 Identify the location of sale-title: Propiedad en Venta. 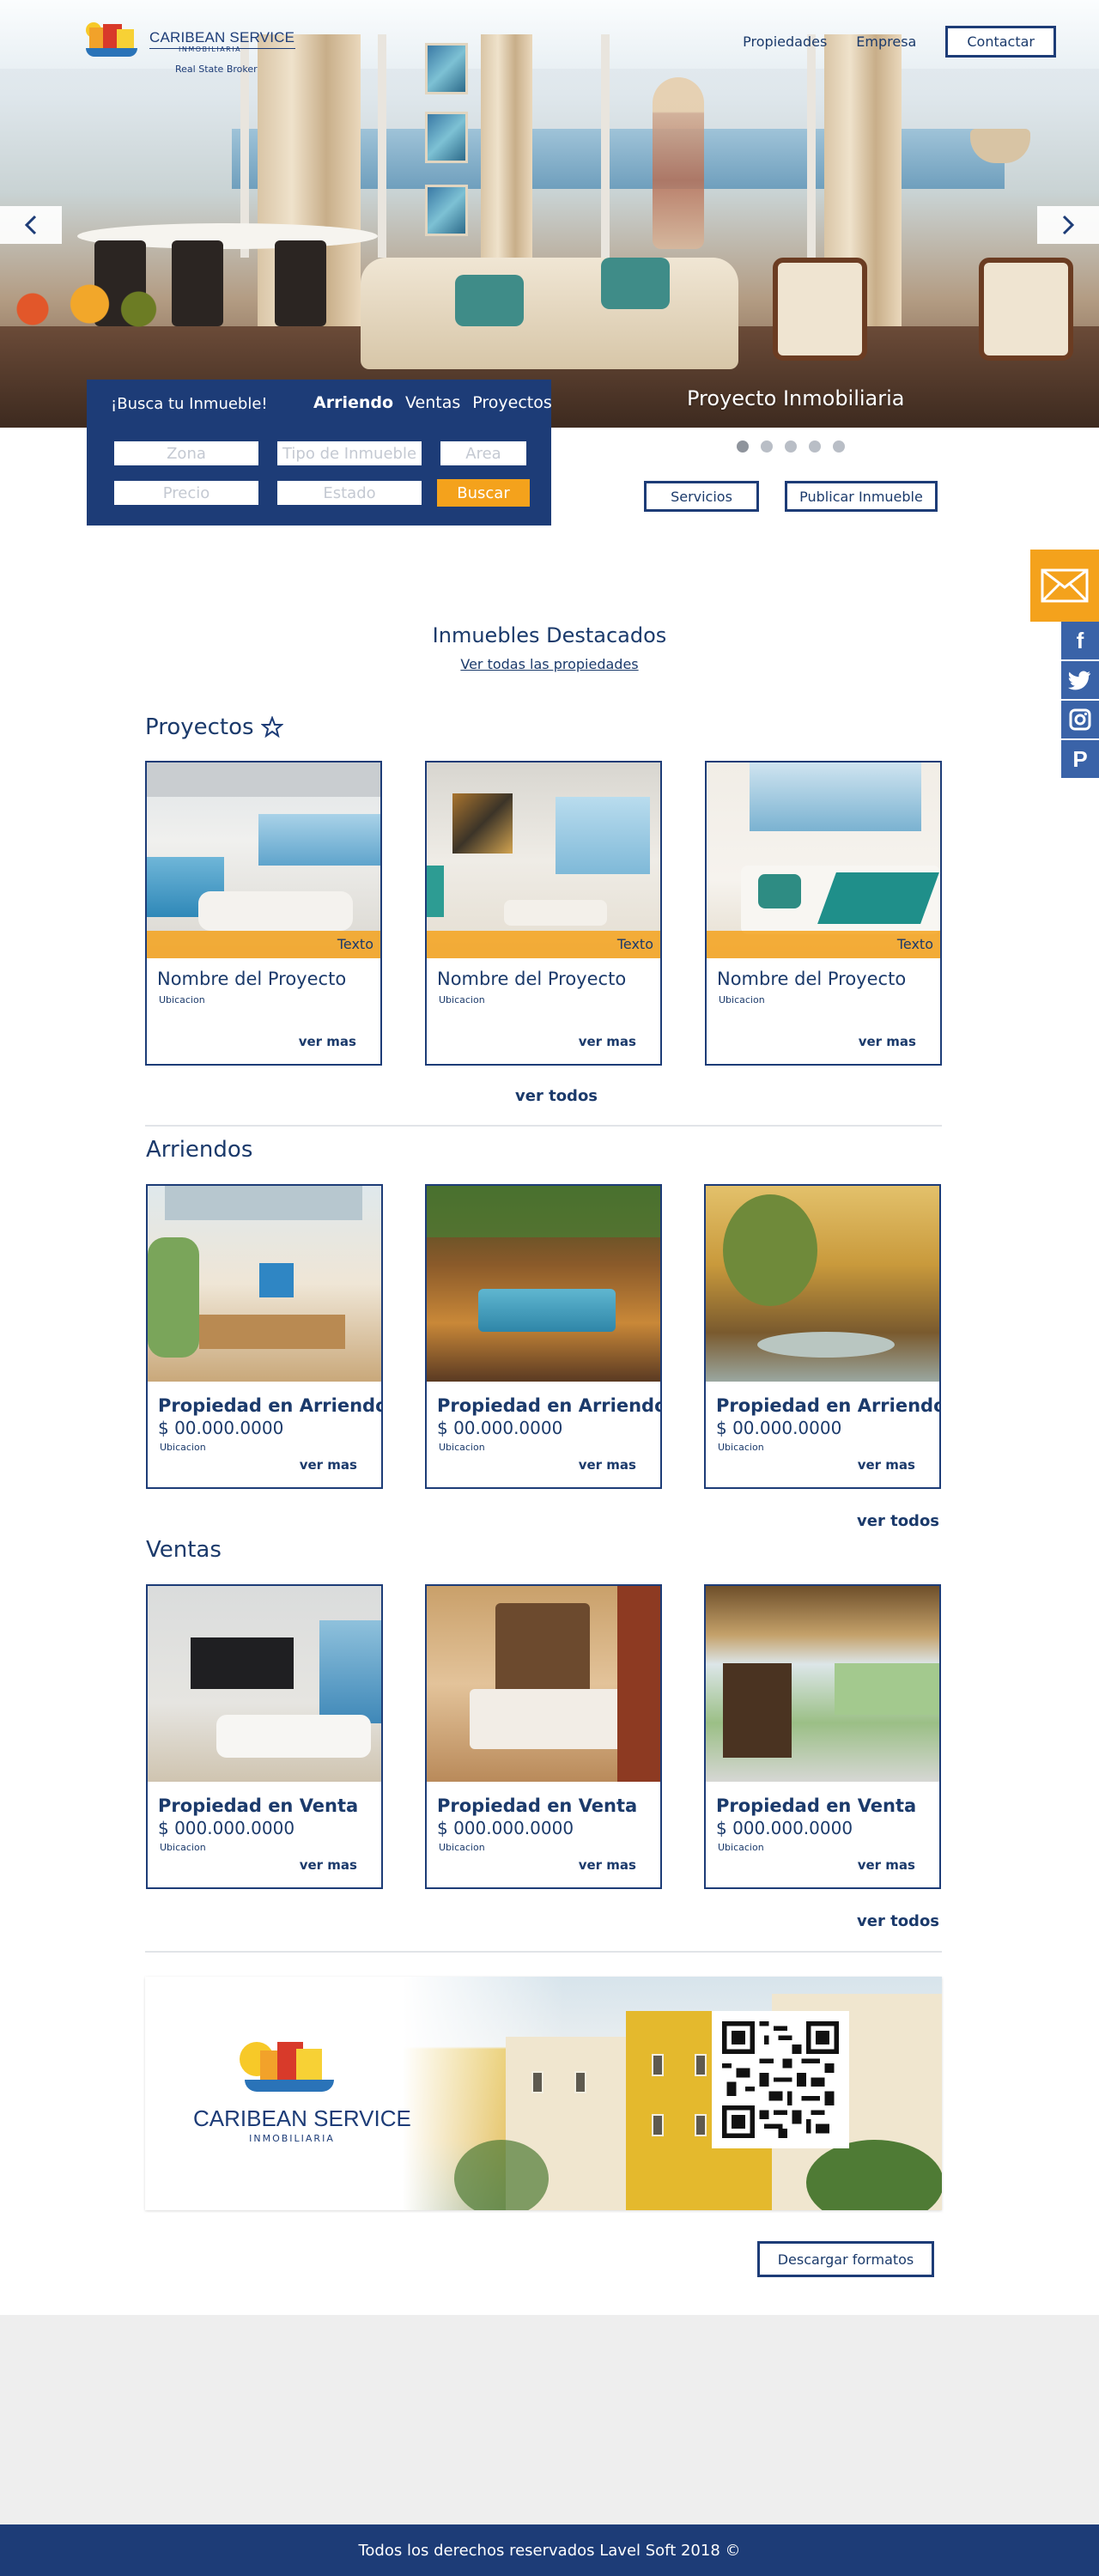
(258, 1806).